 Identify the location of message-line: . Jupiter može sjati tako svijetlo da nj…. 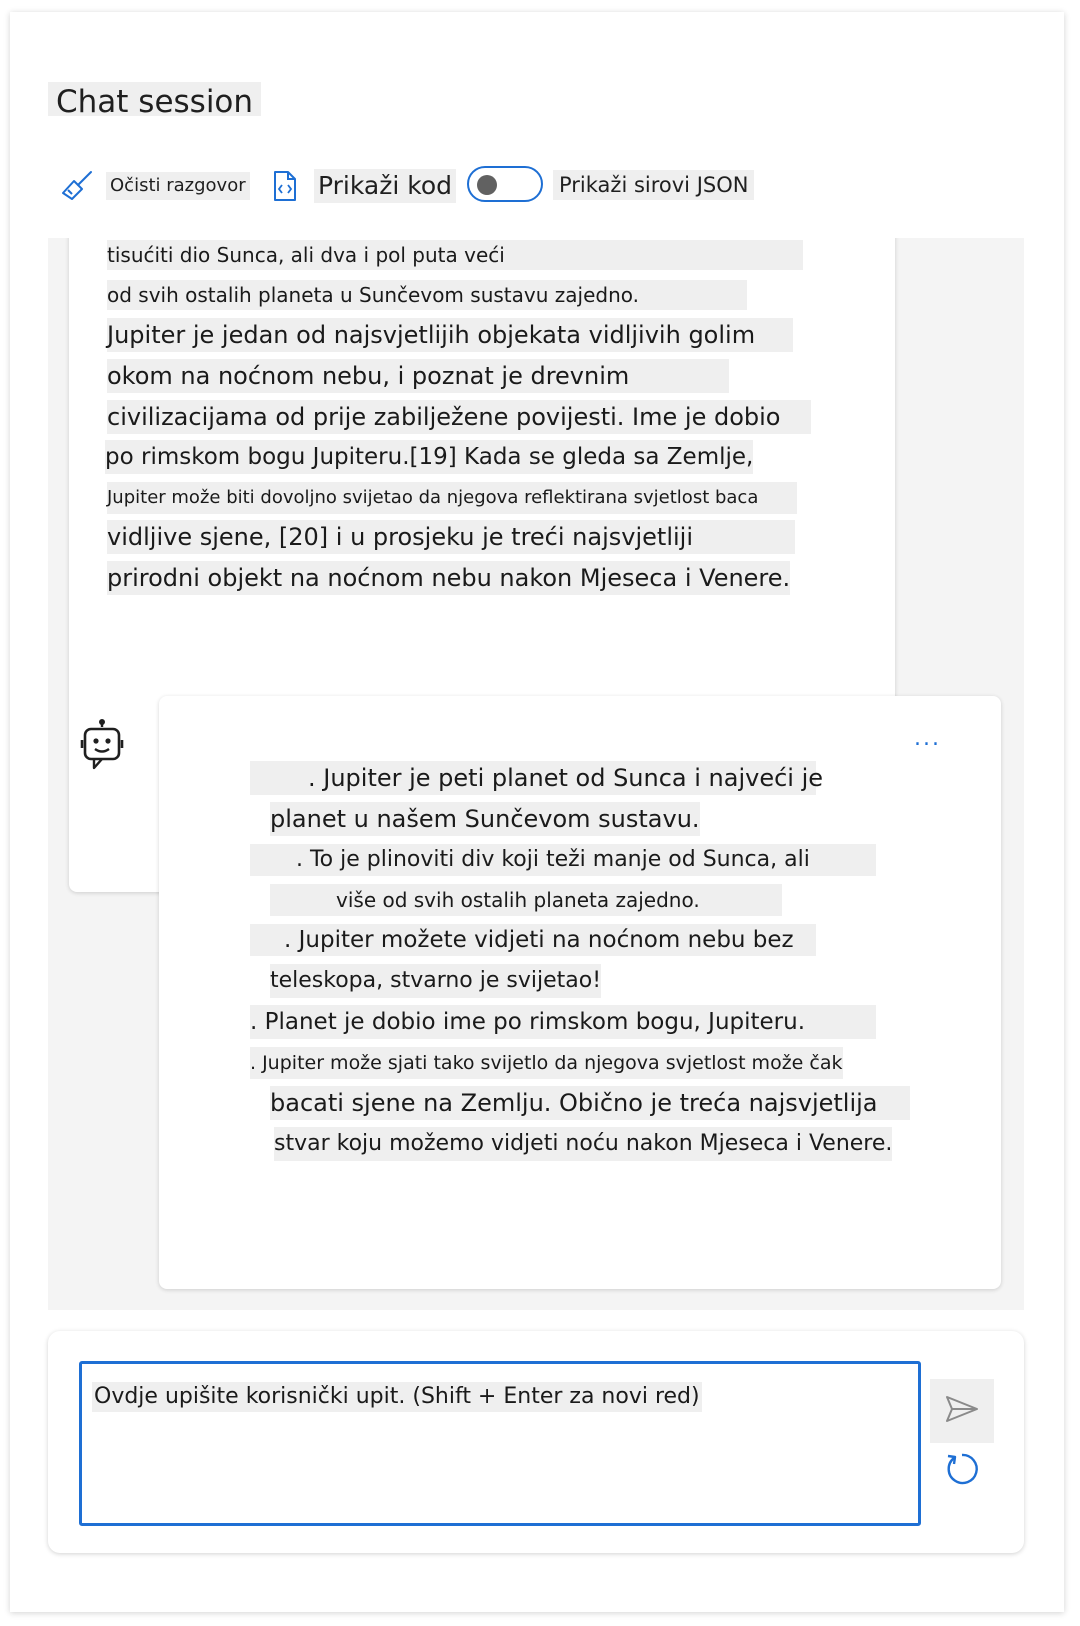
(546, 1063).